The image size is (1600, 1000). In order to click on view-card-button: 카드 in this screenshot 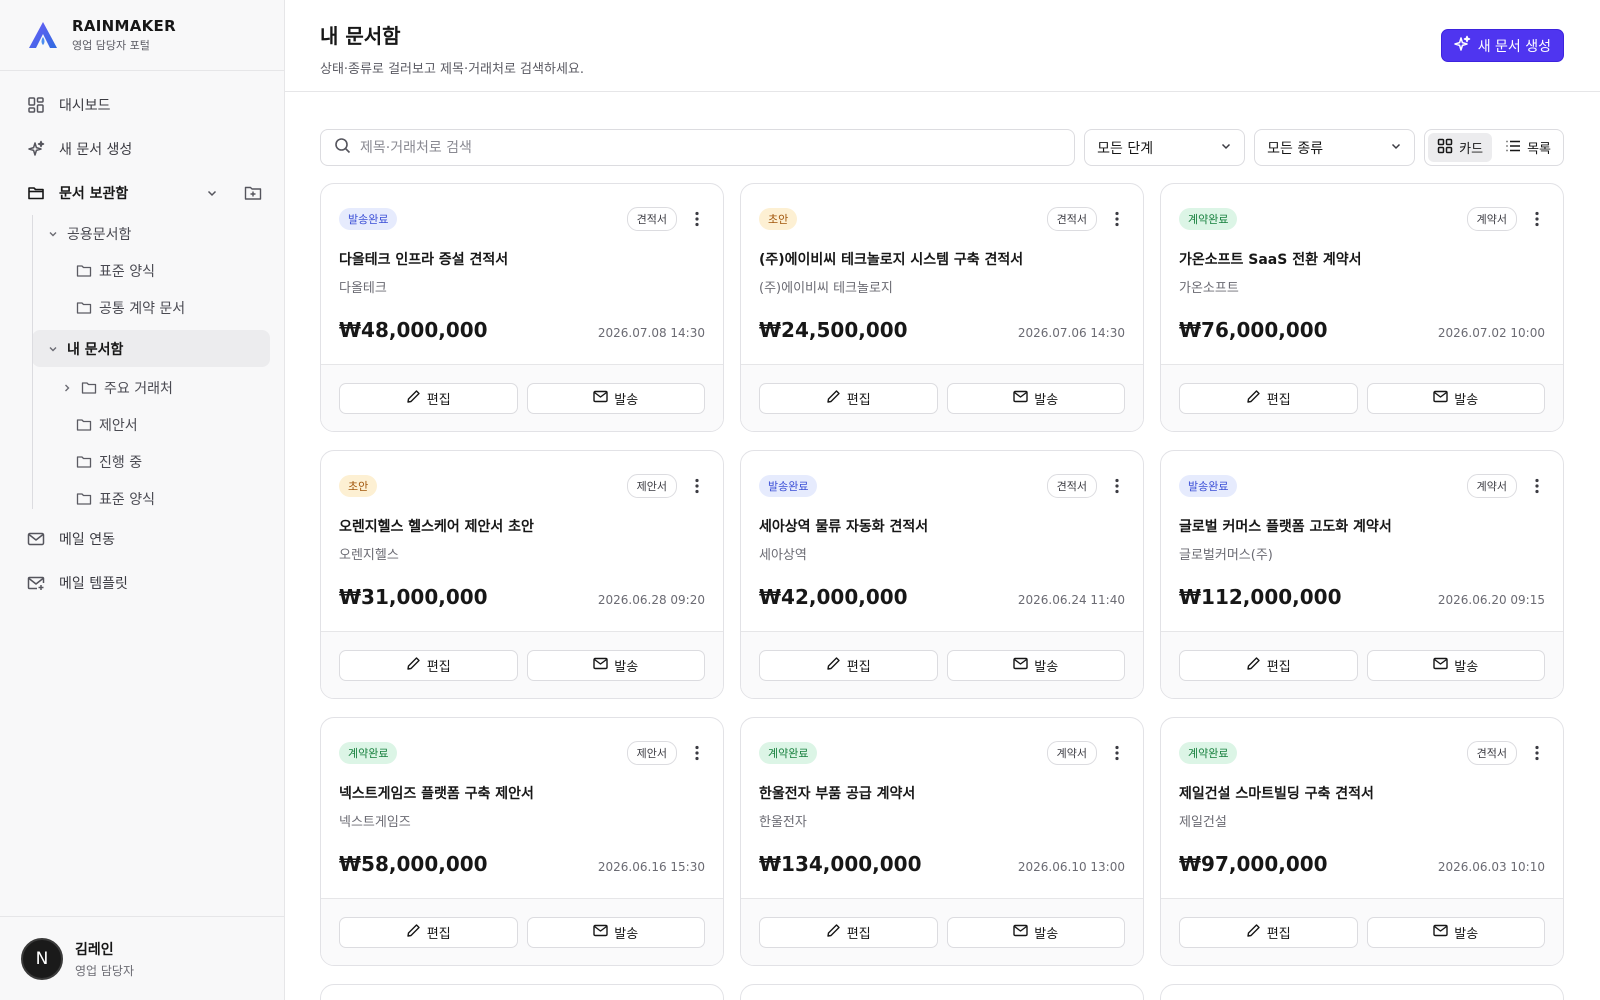, I will do `click(1460, 147)`.